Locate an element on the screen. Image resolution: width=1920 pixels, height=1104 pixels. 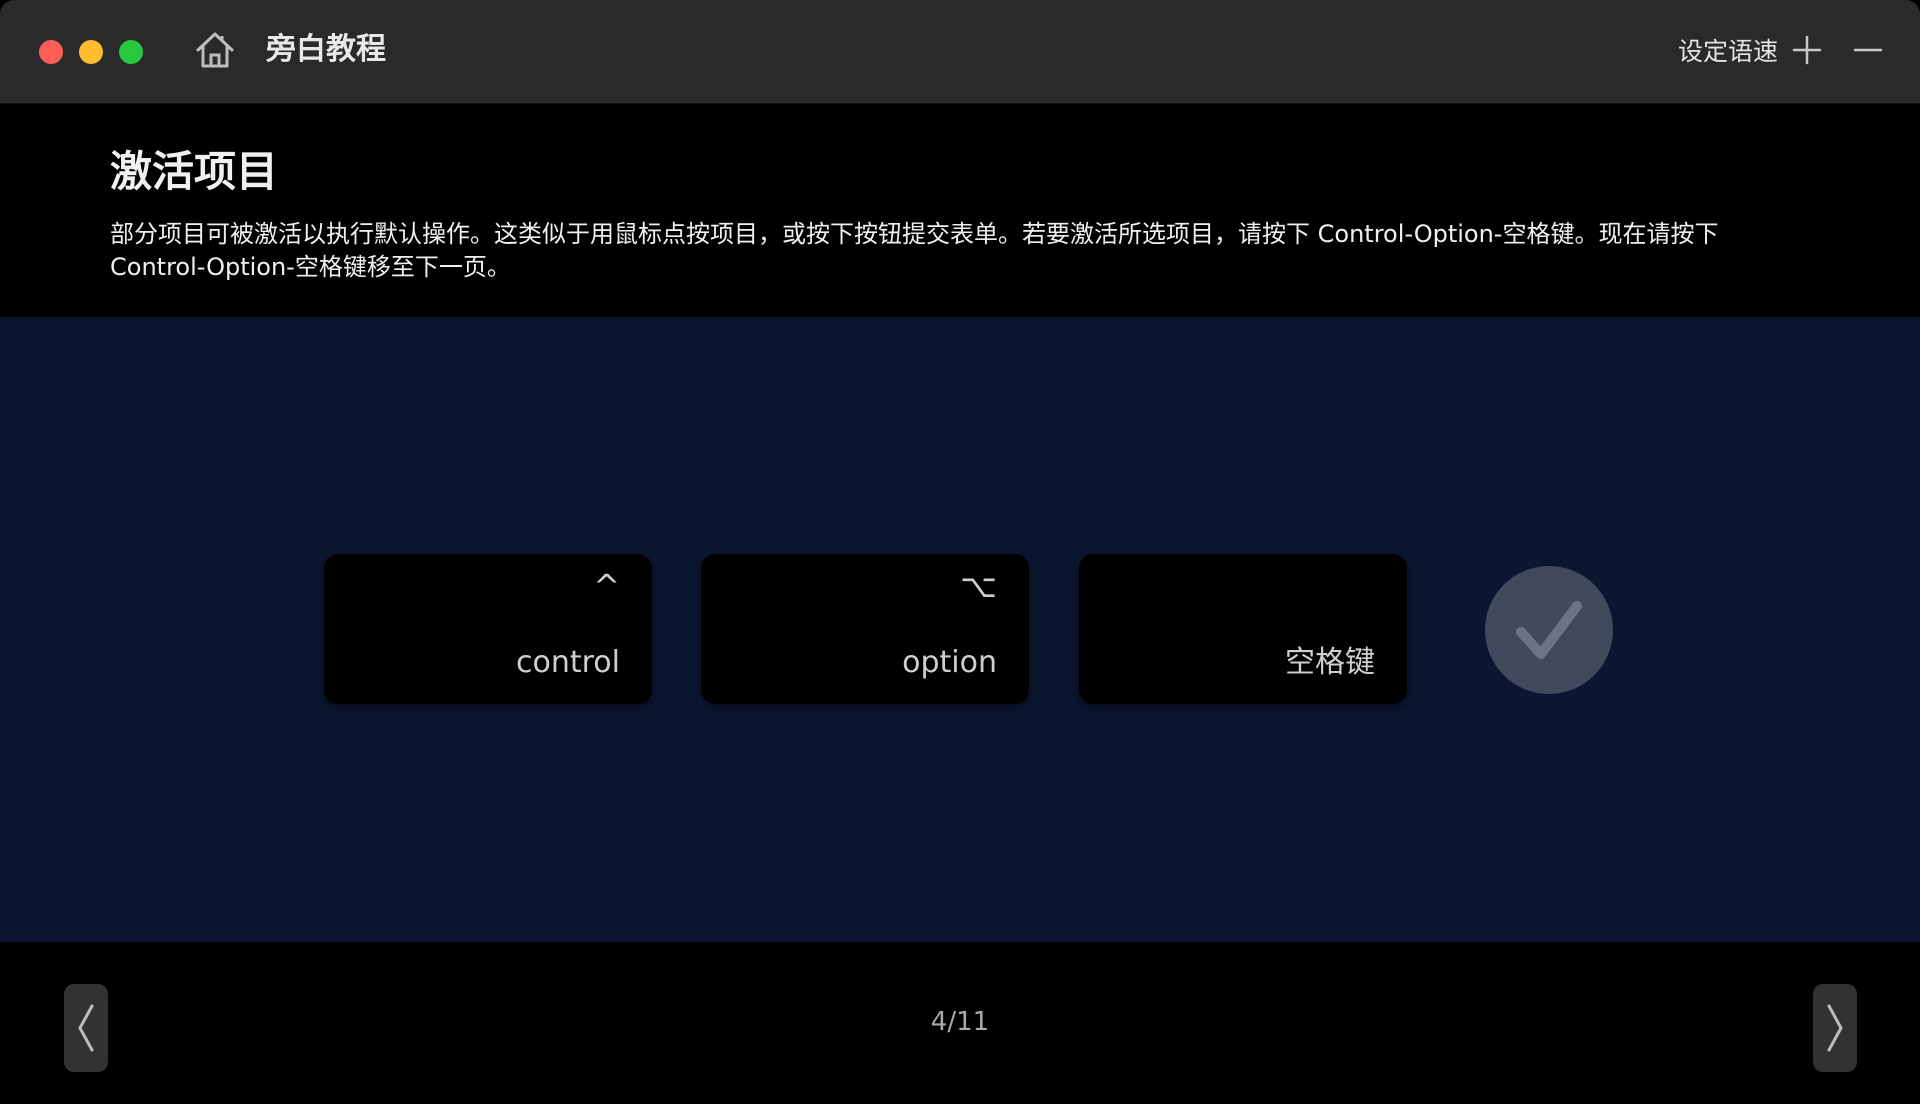
home-icon is located at coordinates (215, 50).